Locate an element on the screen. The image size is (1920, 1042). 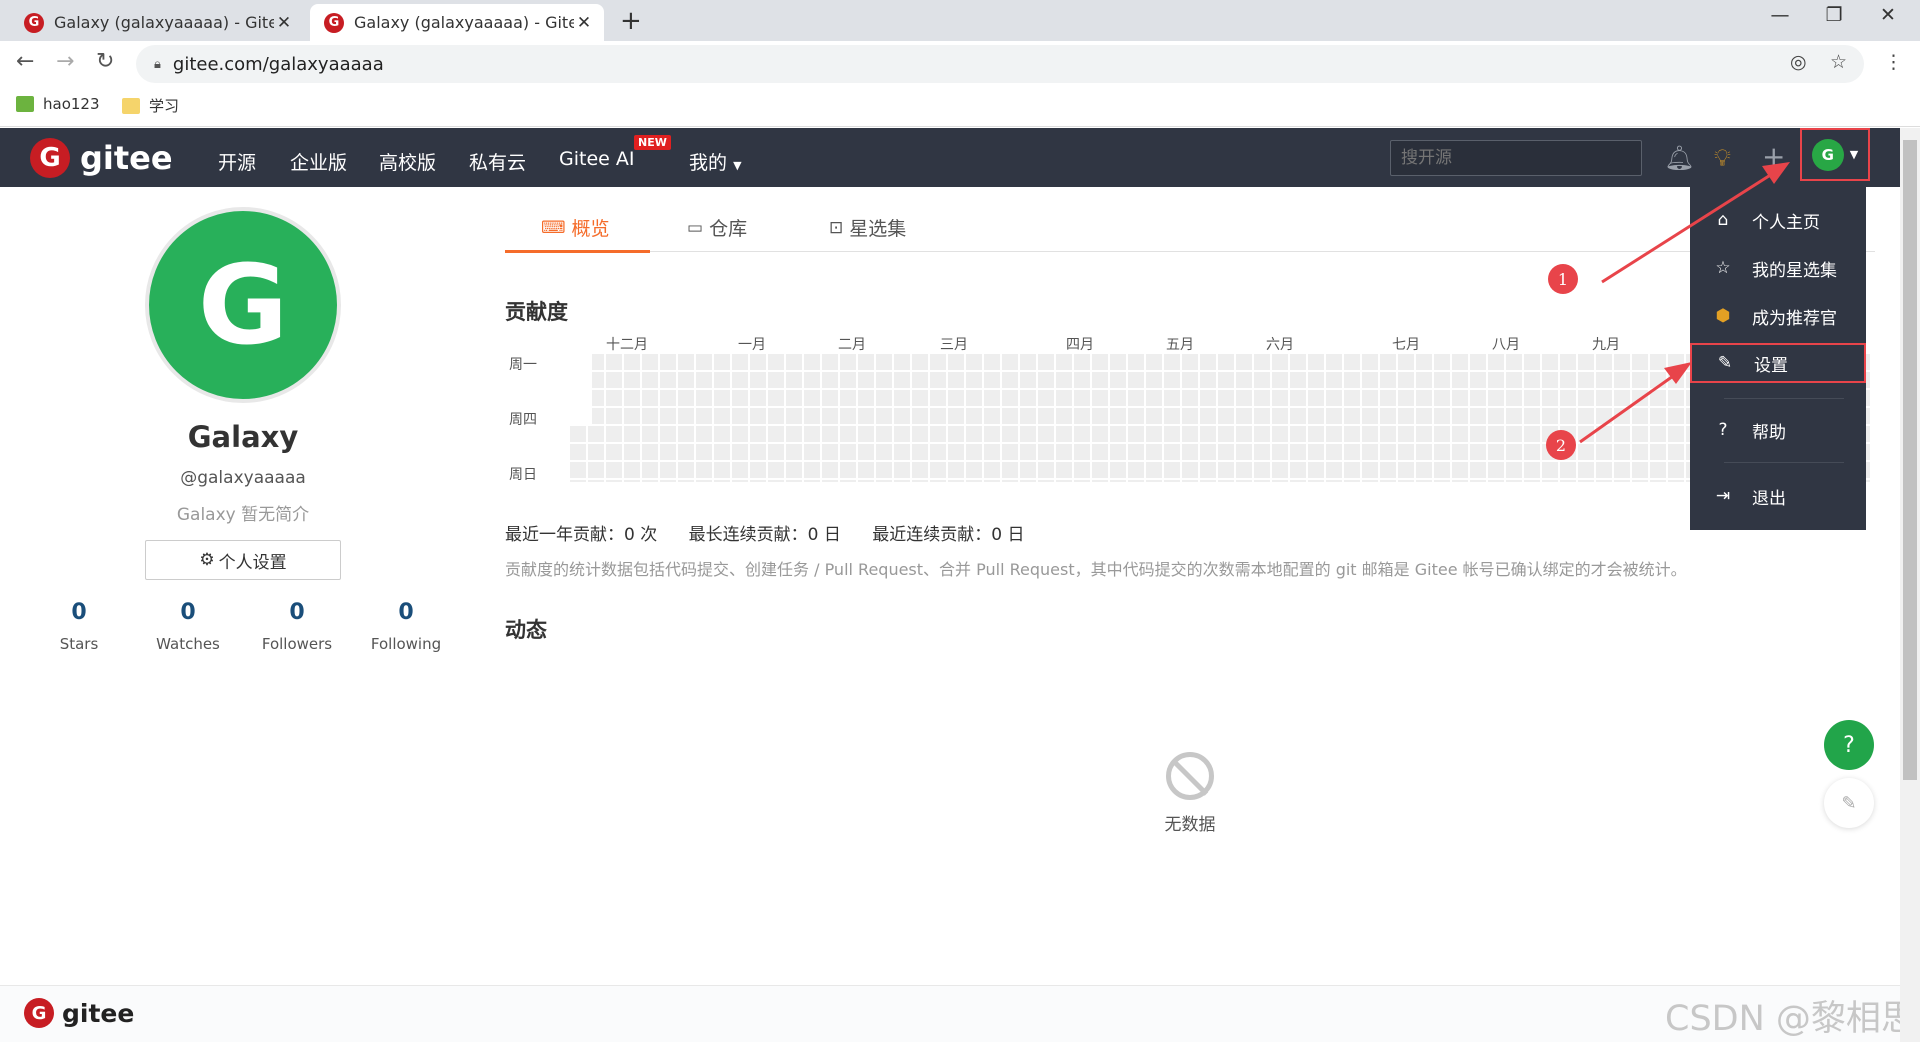
bookmark-folder: 学习 is located at coordinates (150, 105).